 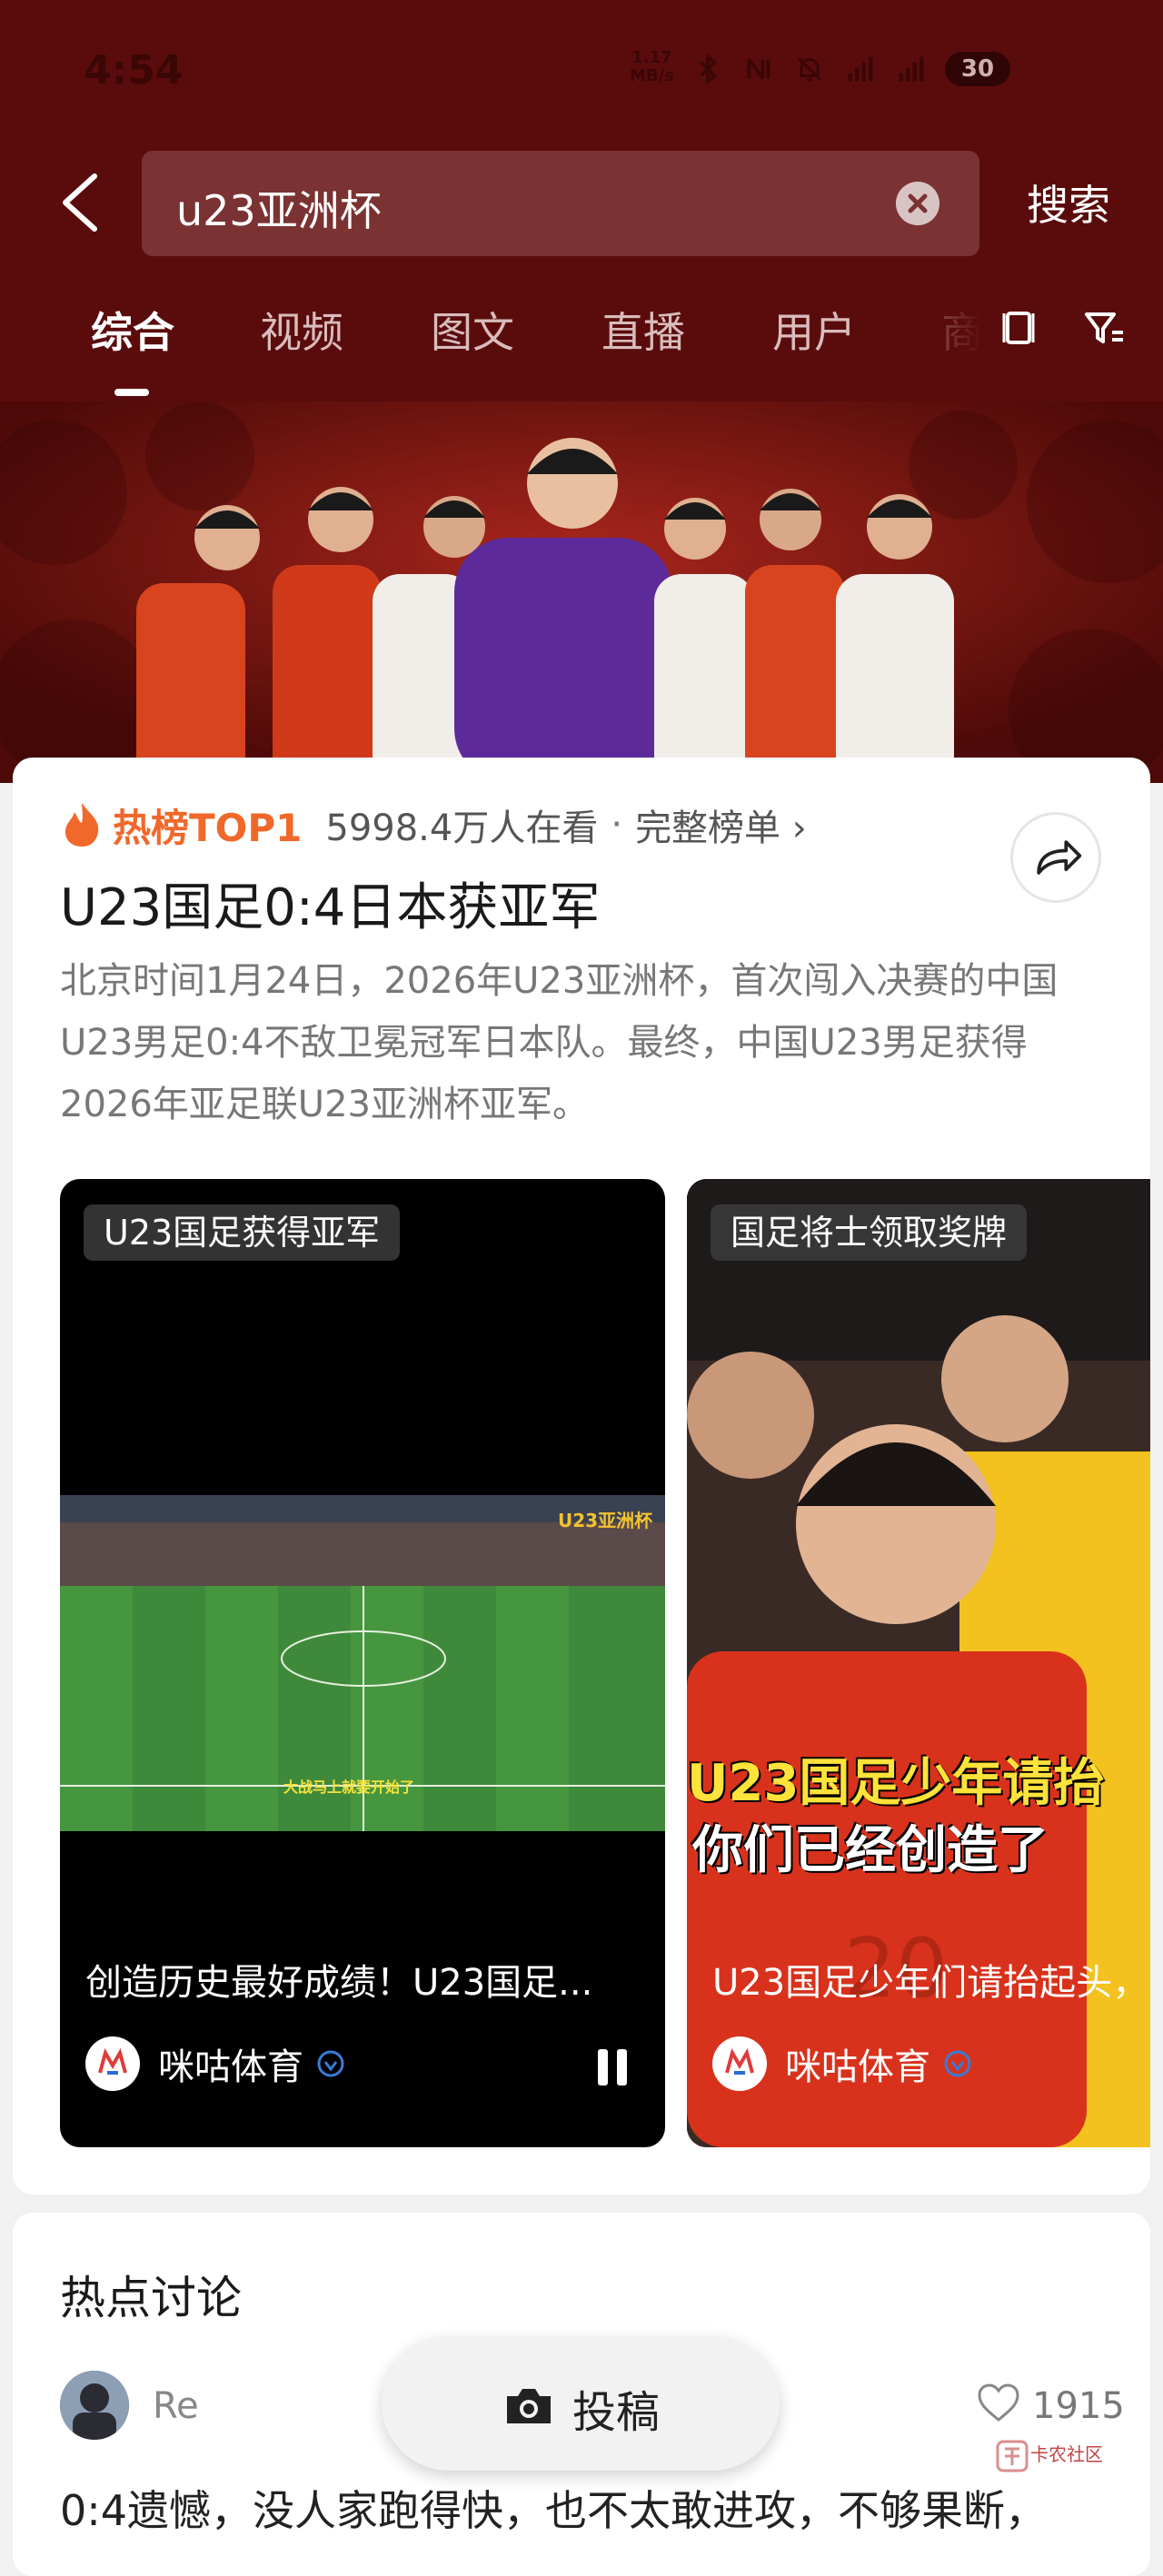 I want to click on fire-icon, so click(x=82, y=825).